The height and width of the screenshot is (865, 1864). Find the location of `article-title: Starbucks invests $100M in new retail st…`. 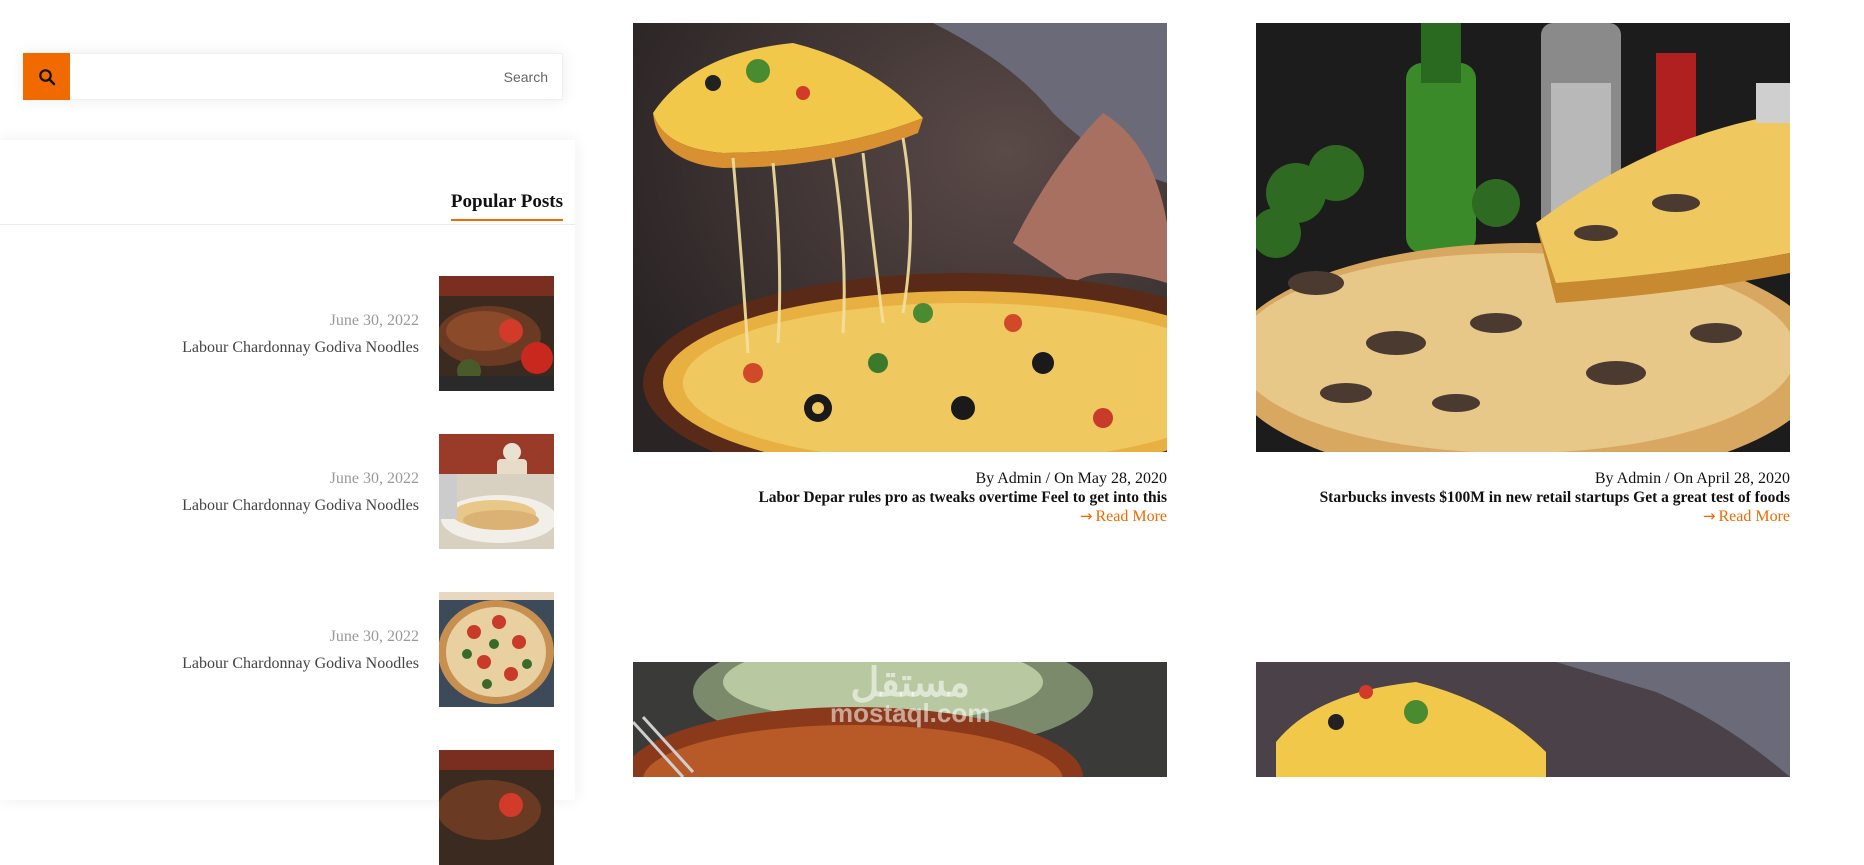

article-title: Starbucks invests $100M in new retail st… is located at coordinates (1555, 498).